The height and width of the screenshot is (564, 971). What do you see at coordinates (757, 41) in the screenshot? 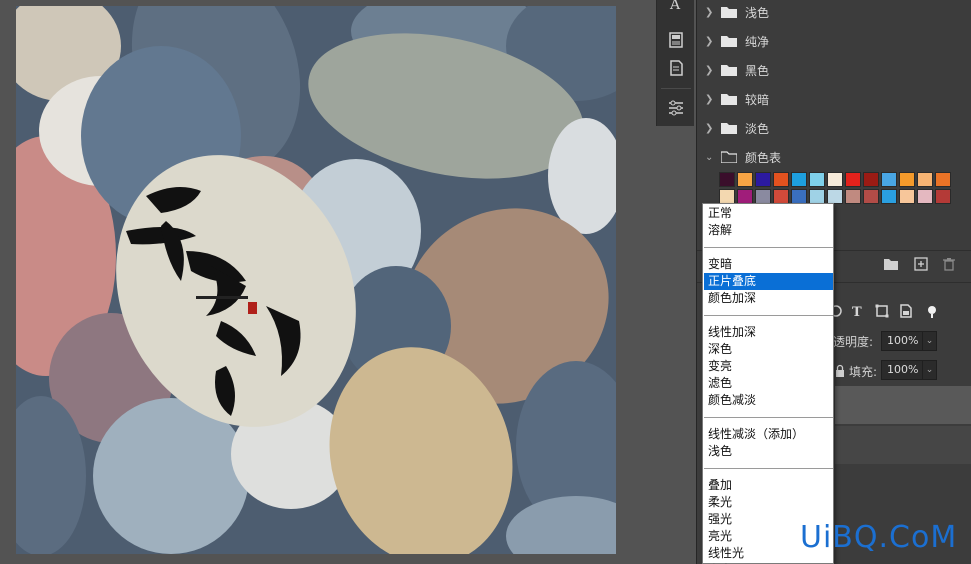
I see `folder-label: 纯净` at bounding box center [757, 41].